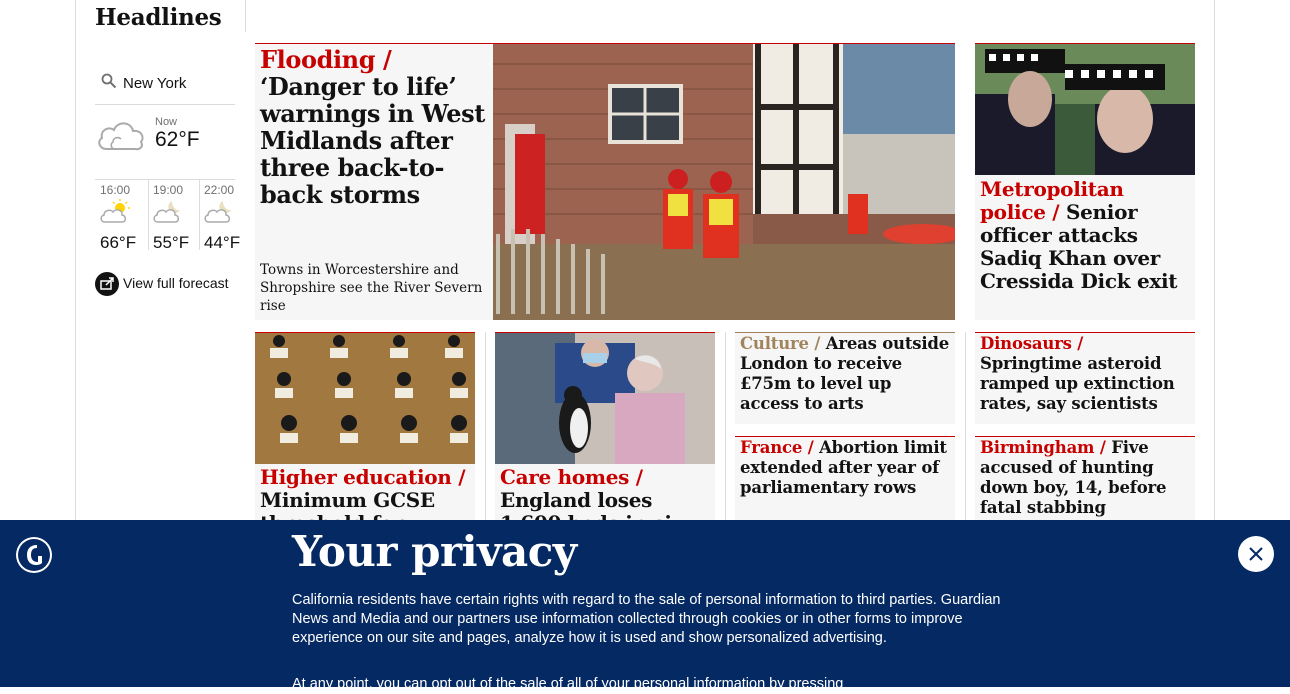 The width and height of the screenshot is (1290, 694). What do you see at coordinates (777, 447) in the screenshot?
I see `story-kicker: France /` at bounding box center [777, 447].